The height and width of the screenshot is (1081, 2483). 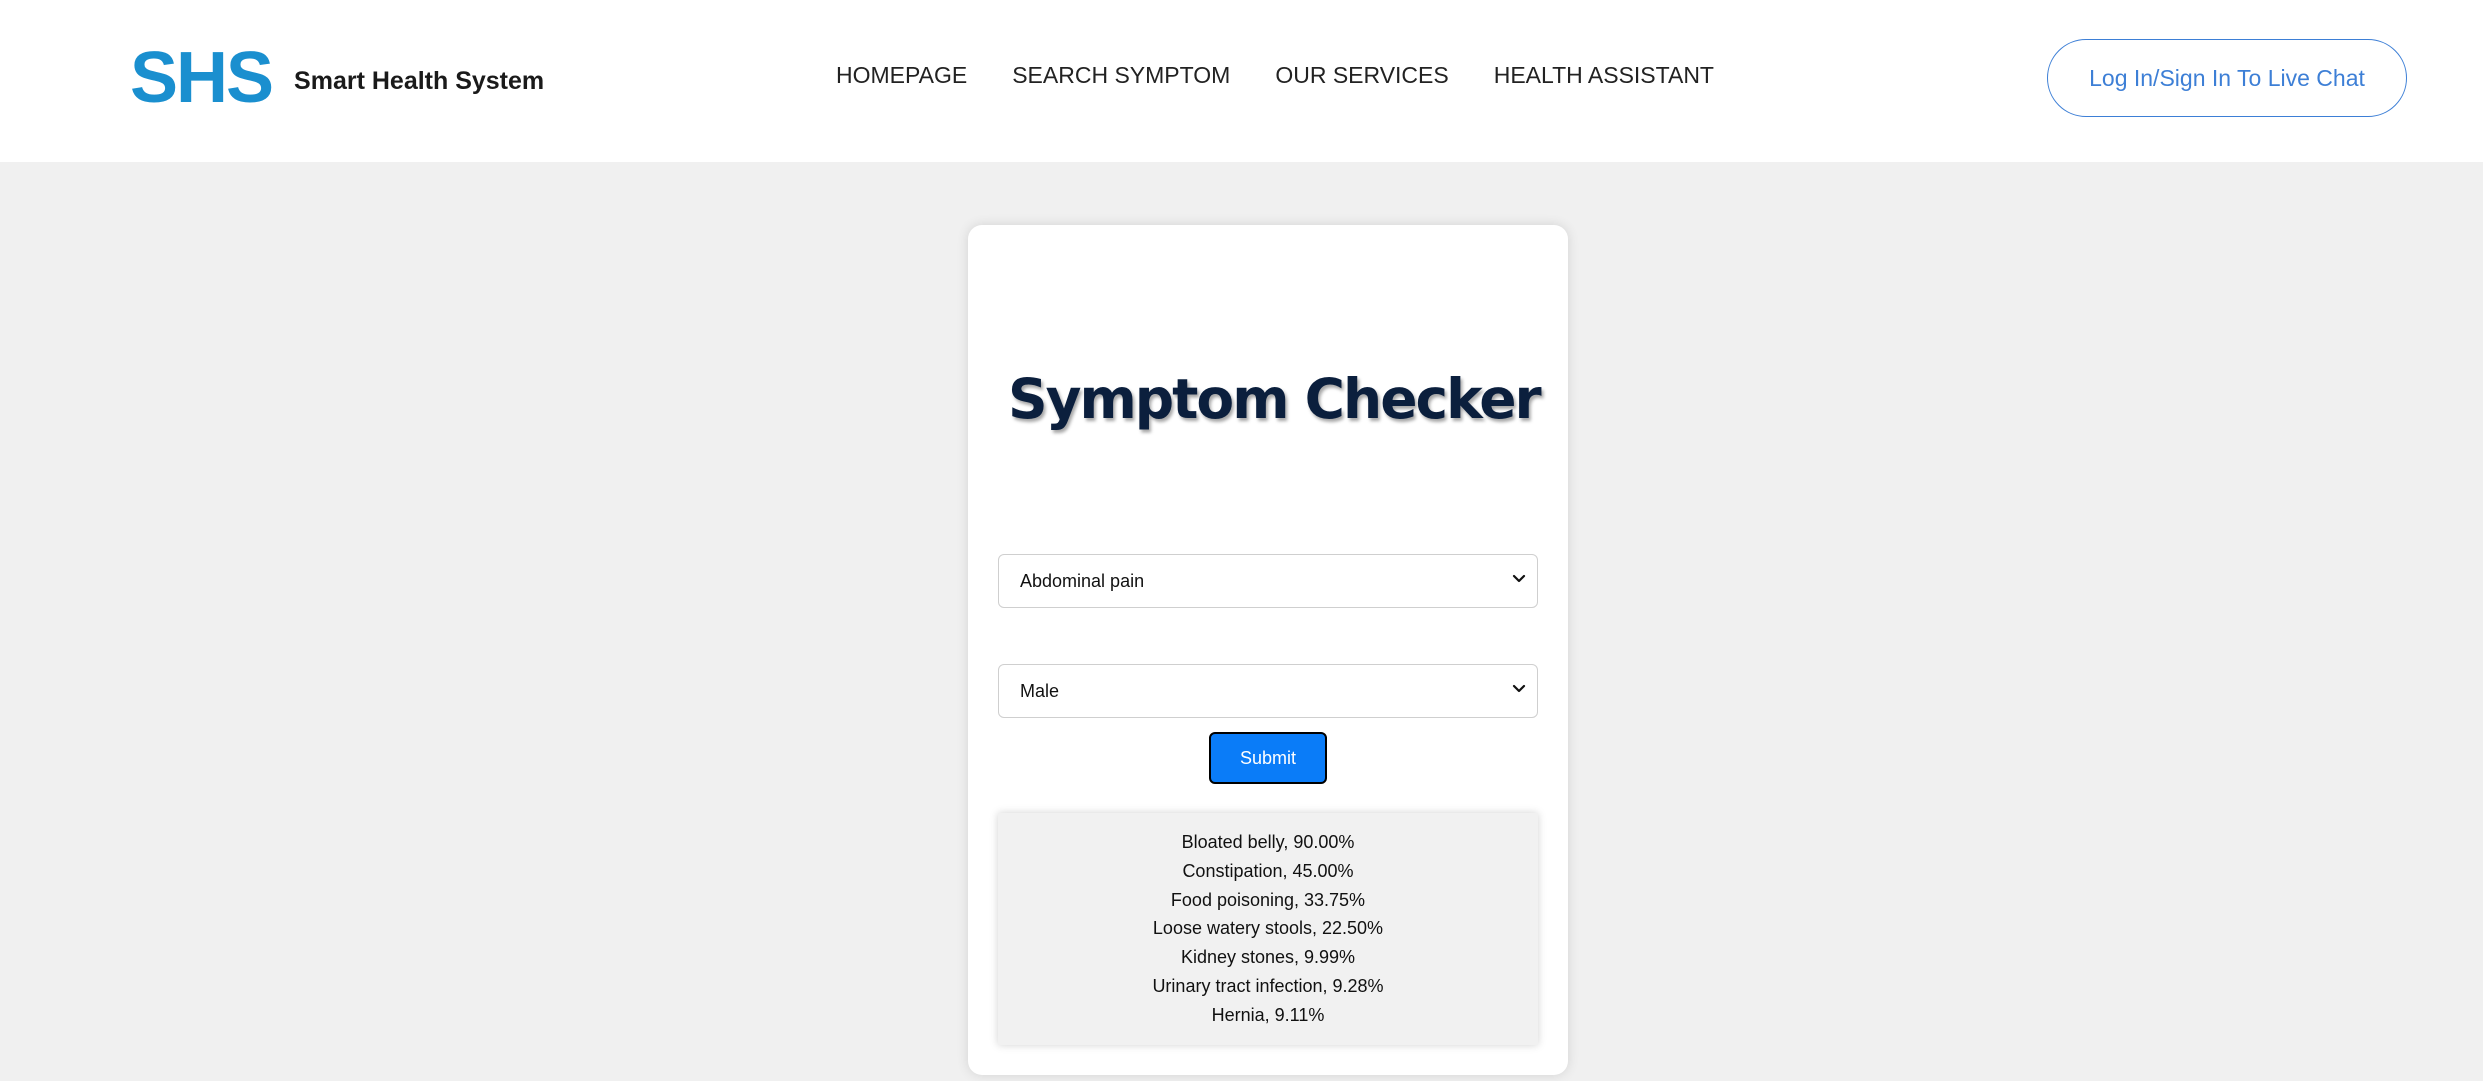 I want to click on logo: SHS Smart Health System, so click(x=337, y=78).